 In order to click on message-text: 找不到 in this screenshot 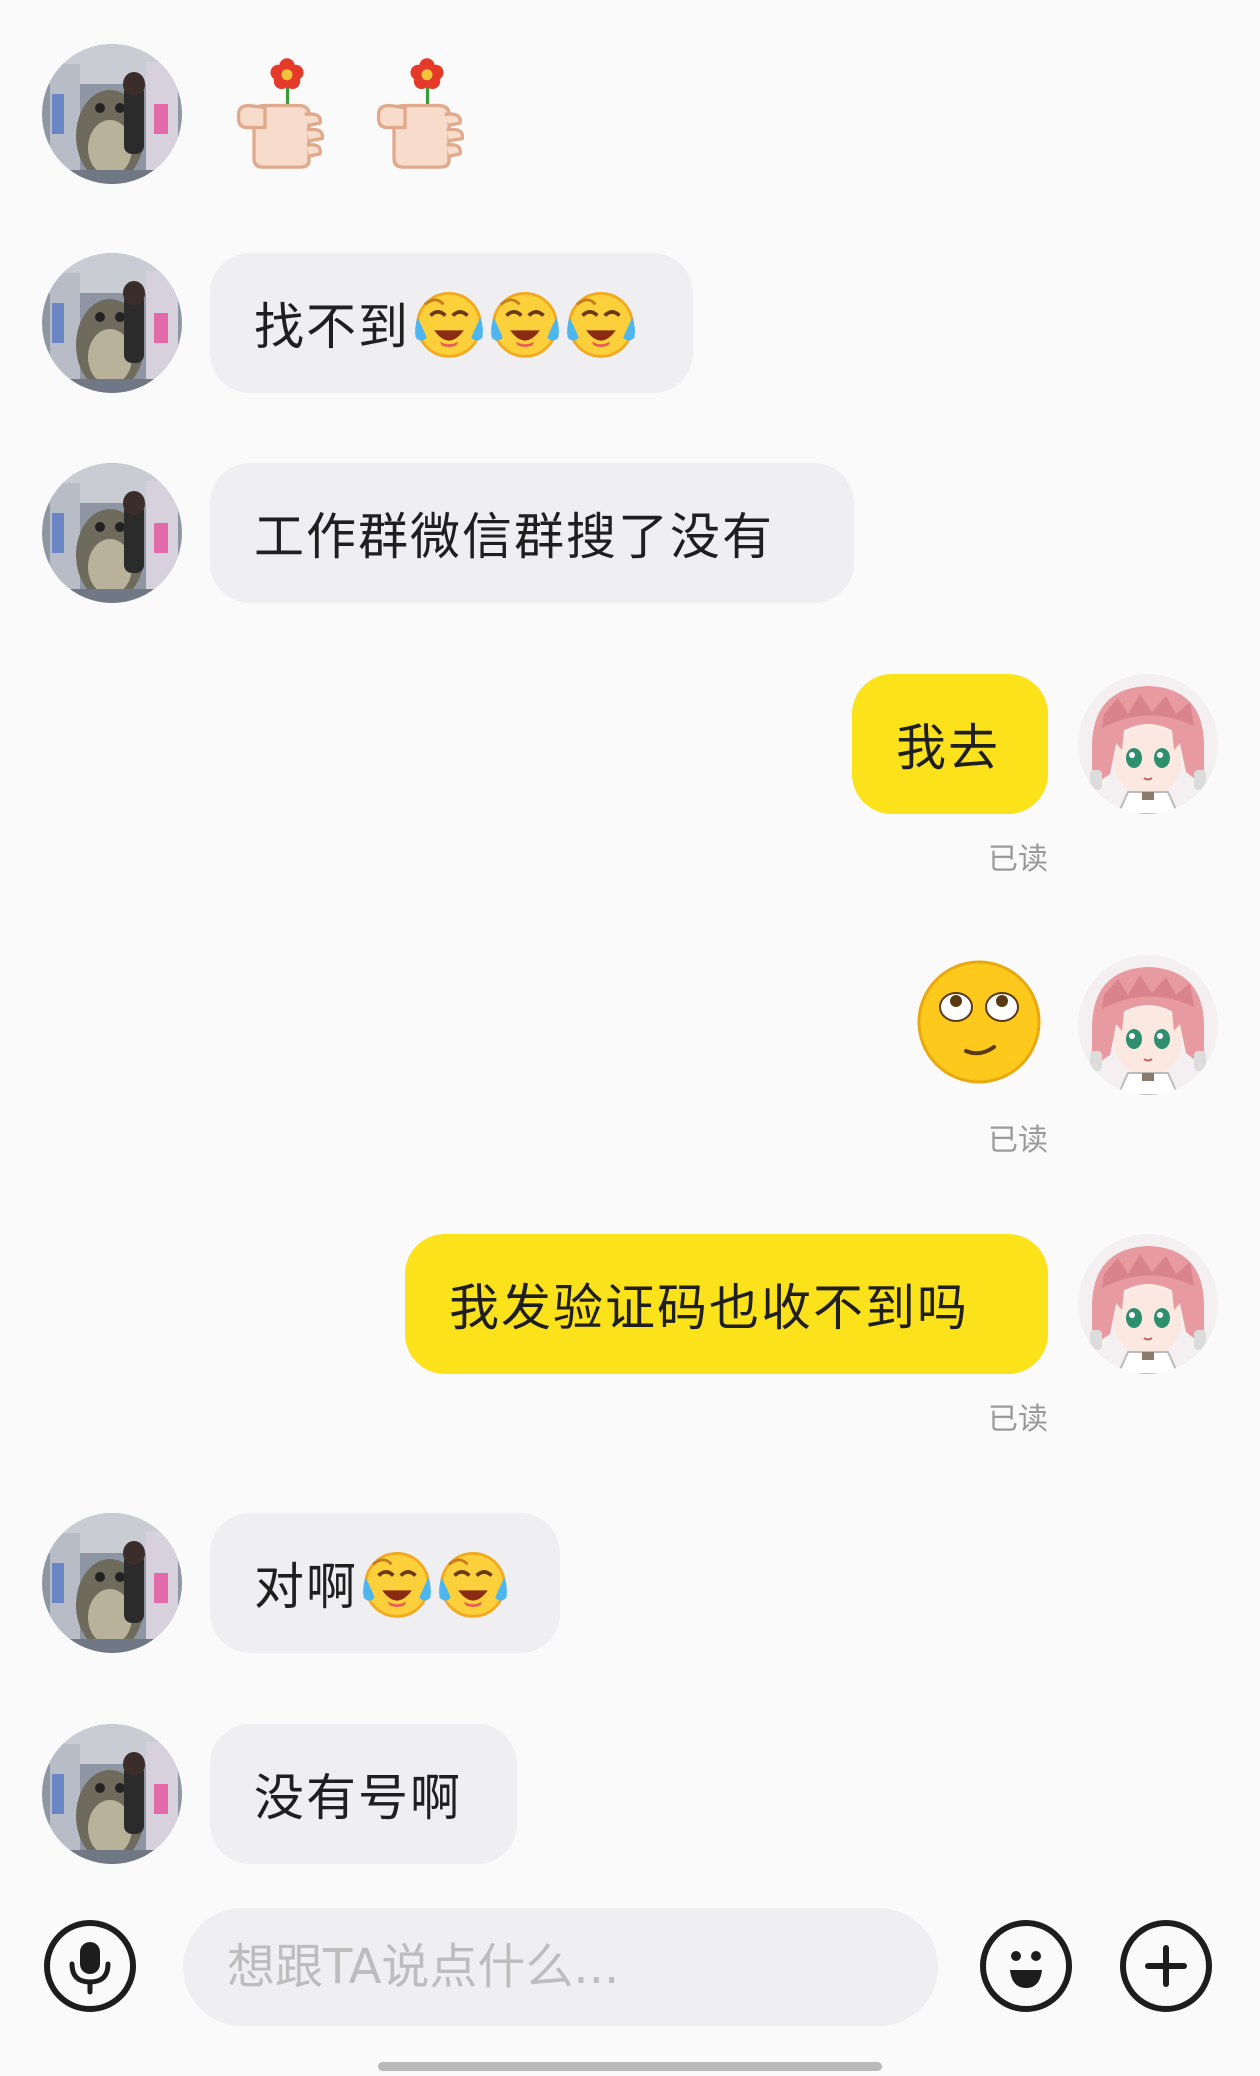, I will do `click(332, 327)`.